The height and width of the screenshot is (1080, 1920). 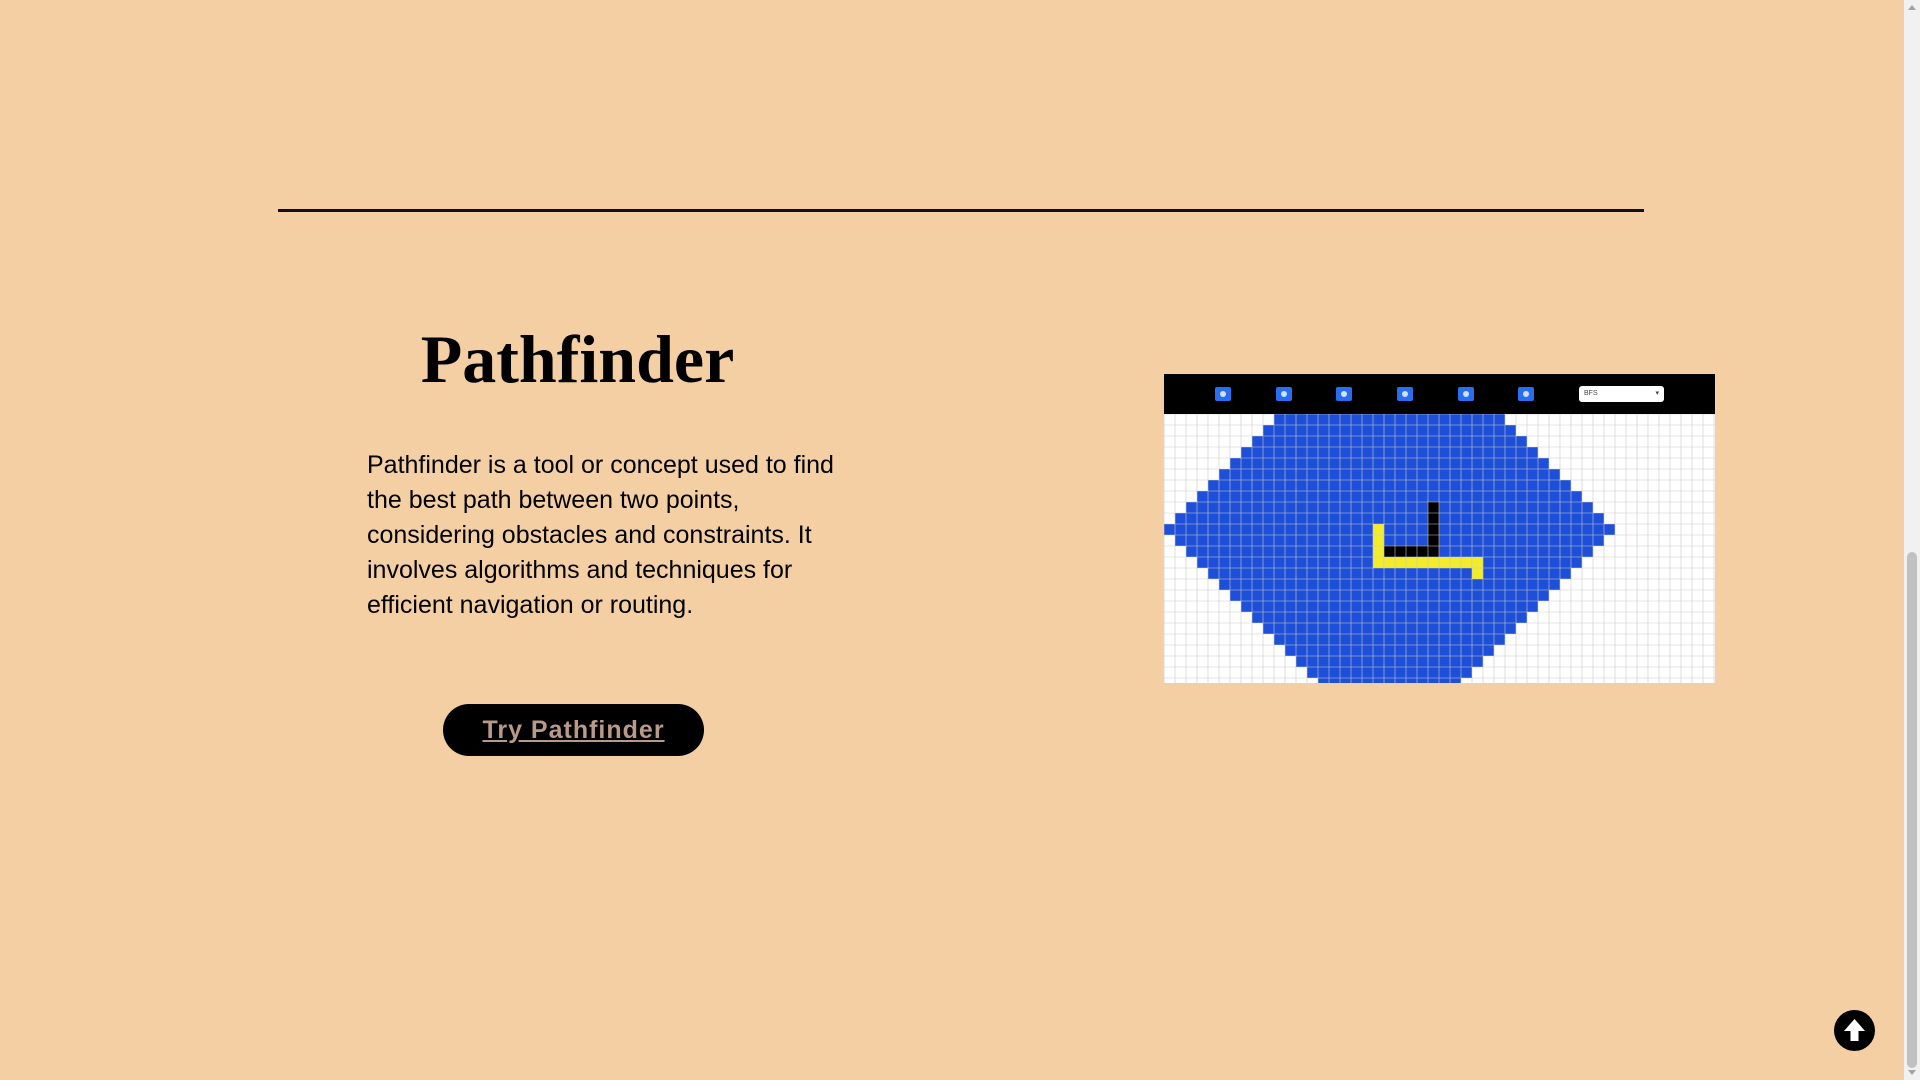 What do you see at coordinates (1912, 1072) in the screenshot?
I see `scroll-down-arrow-icon` at bounding box center [1912, 1072].